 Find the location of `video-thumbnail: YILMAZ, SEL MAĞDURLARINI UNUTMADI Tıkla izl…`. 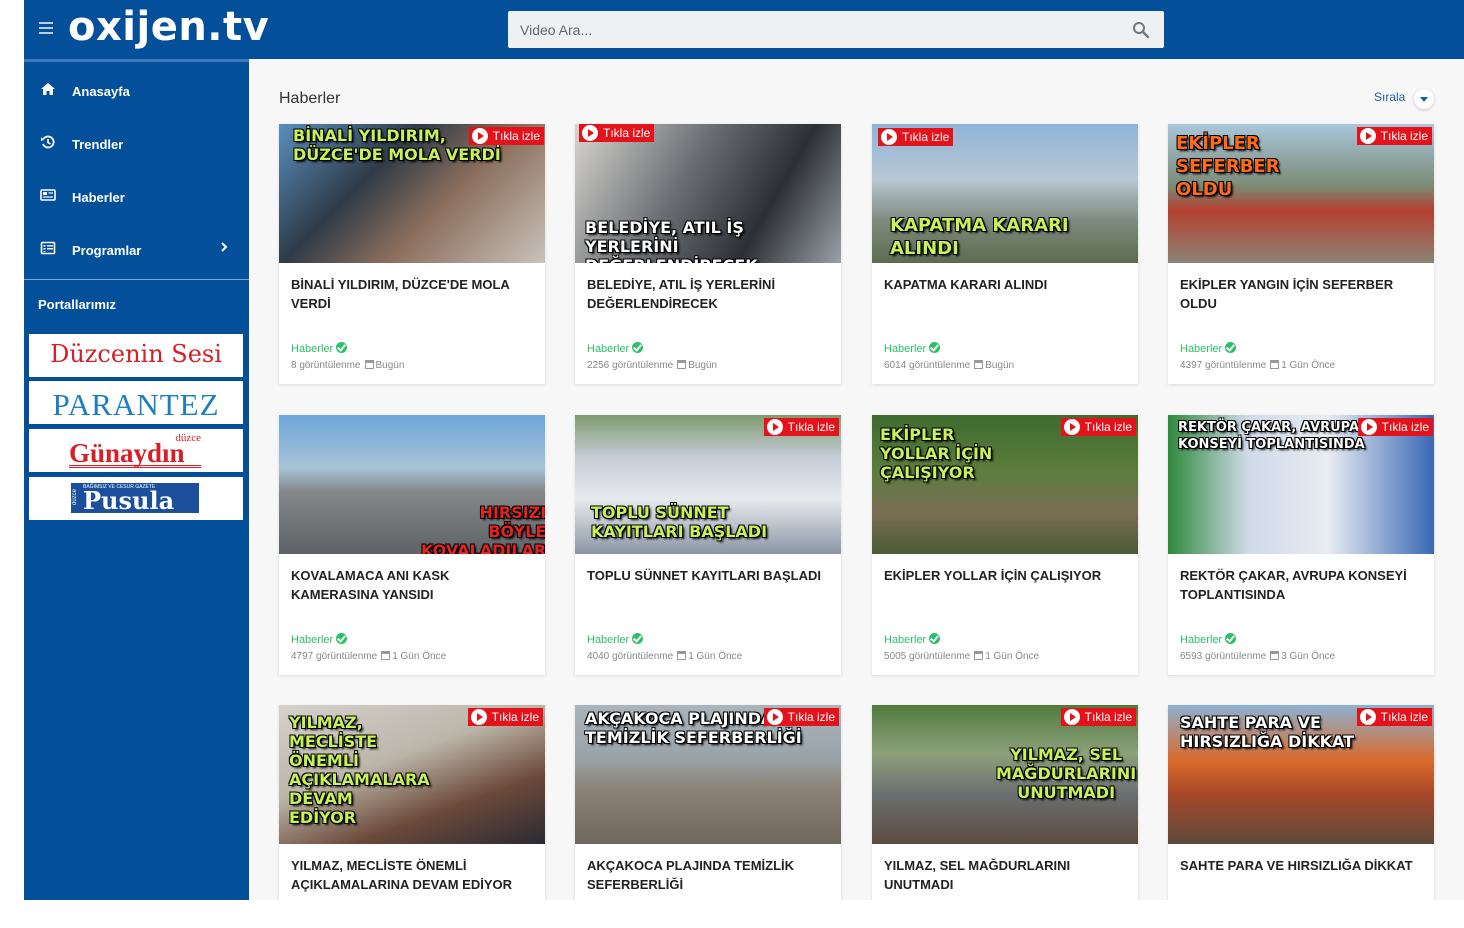

video-thumbnail: YILMAZ, SEL MAĞDURLARINI UNUTMADI Tıkla izl… is located at coordinates (1005, 774).